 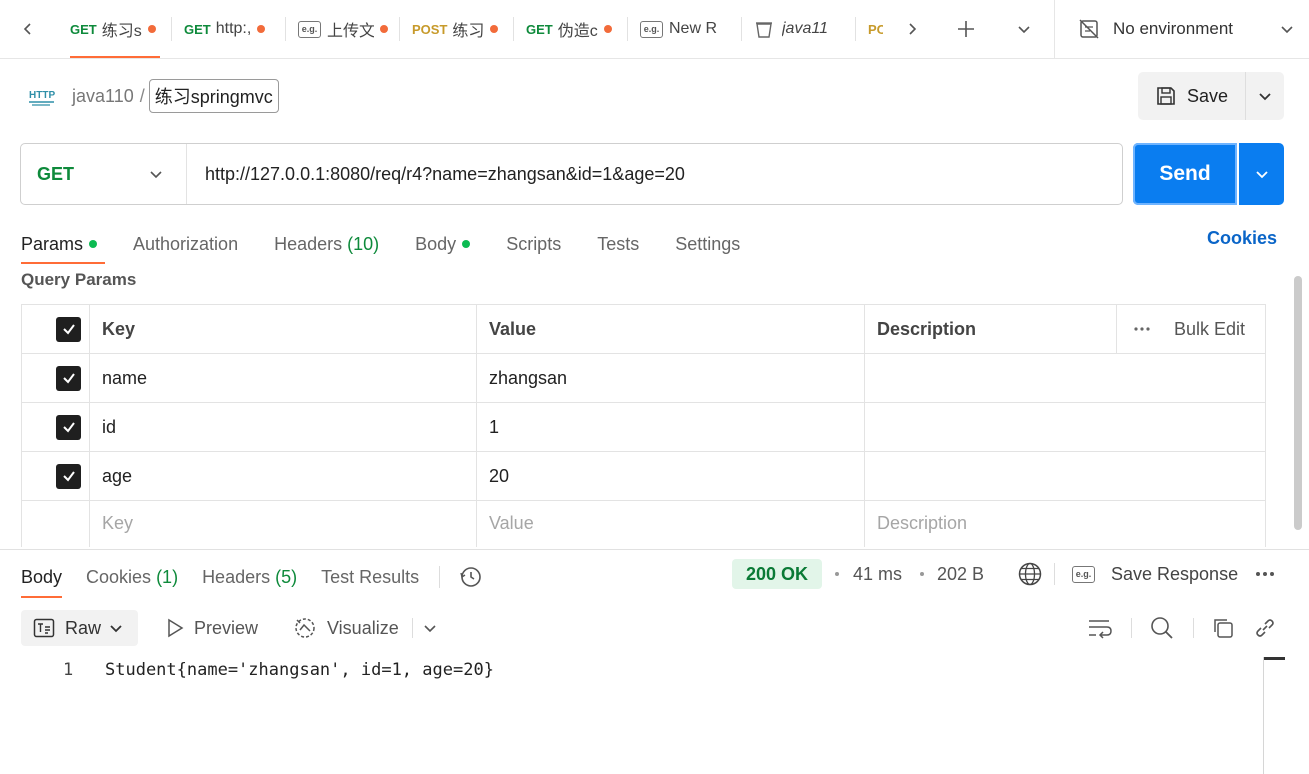 What do you see at coordinates (175, 628) in the screenshot?
I see `play-icon` at bounding box center [175, 628].